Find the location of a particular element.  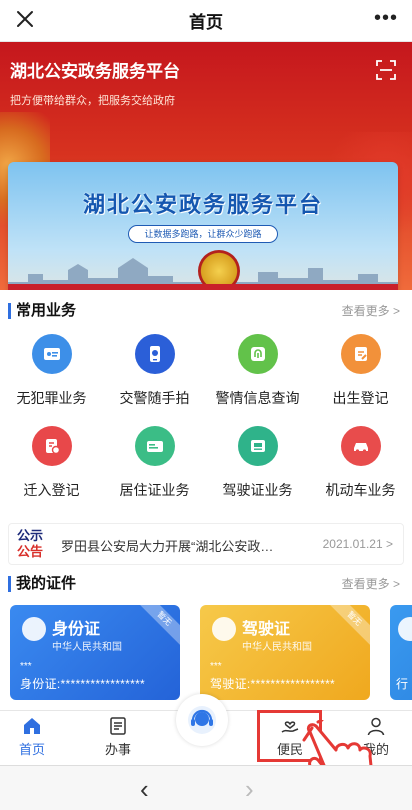

hero-subtitle: 把方便带给群众，把服务交给政府 is located at coordinates (92, 101).